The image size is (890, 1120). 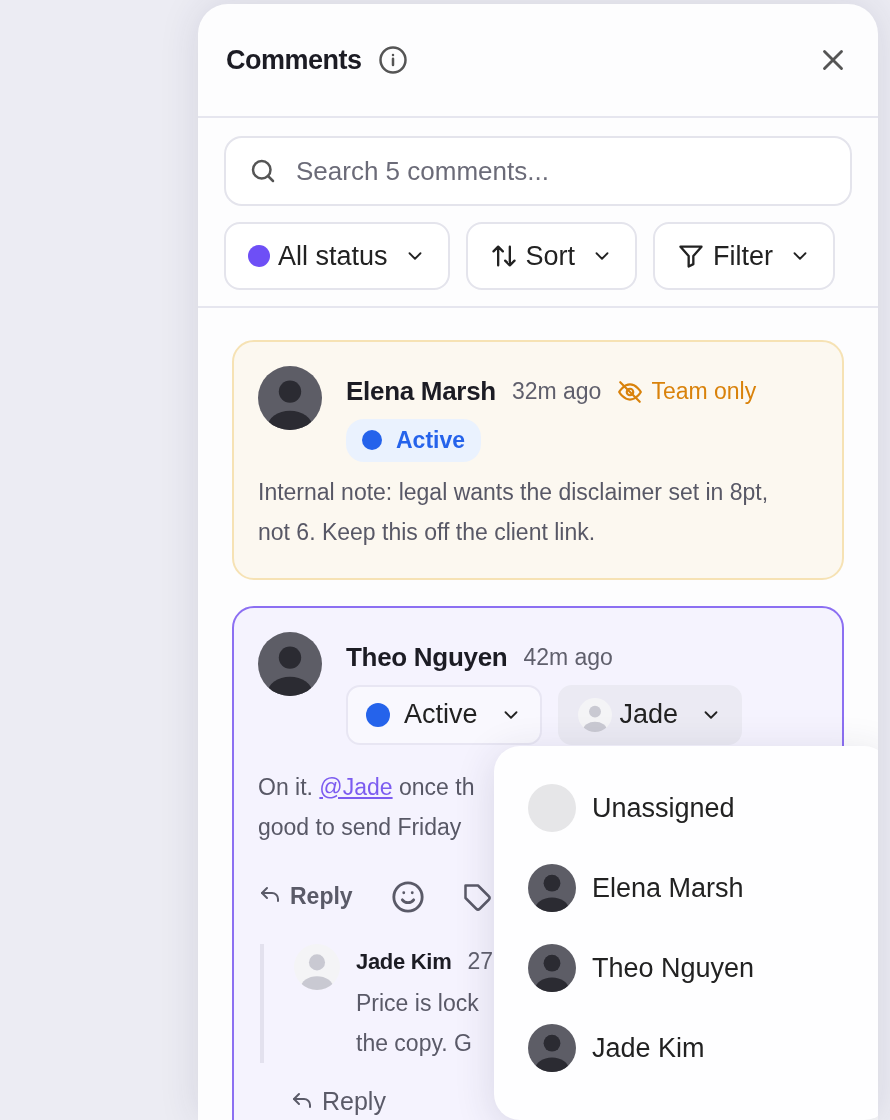 I want to click on visibility-label: Team only, so click(x=704, y=392).